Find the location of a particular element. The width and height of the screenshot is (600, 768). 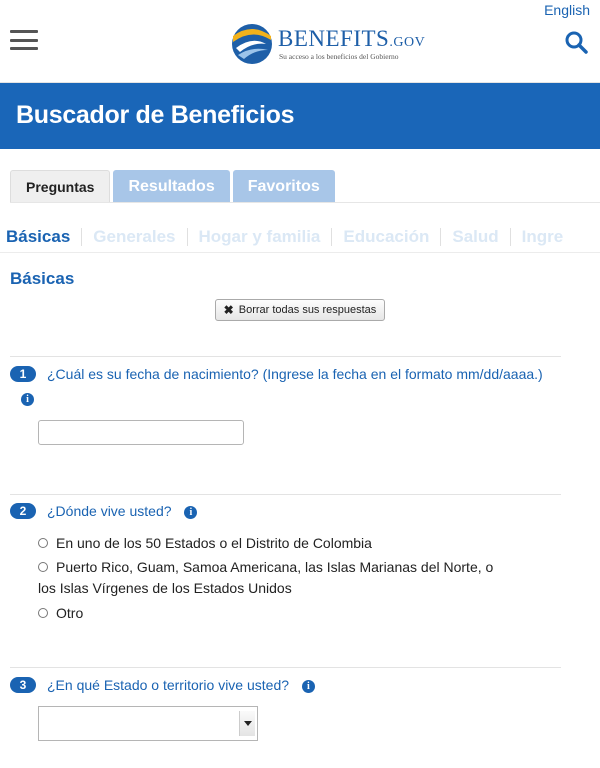

main-tabs: Preguntas Resultados Favoritos is located at coordinates (174, 186).